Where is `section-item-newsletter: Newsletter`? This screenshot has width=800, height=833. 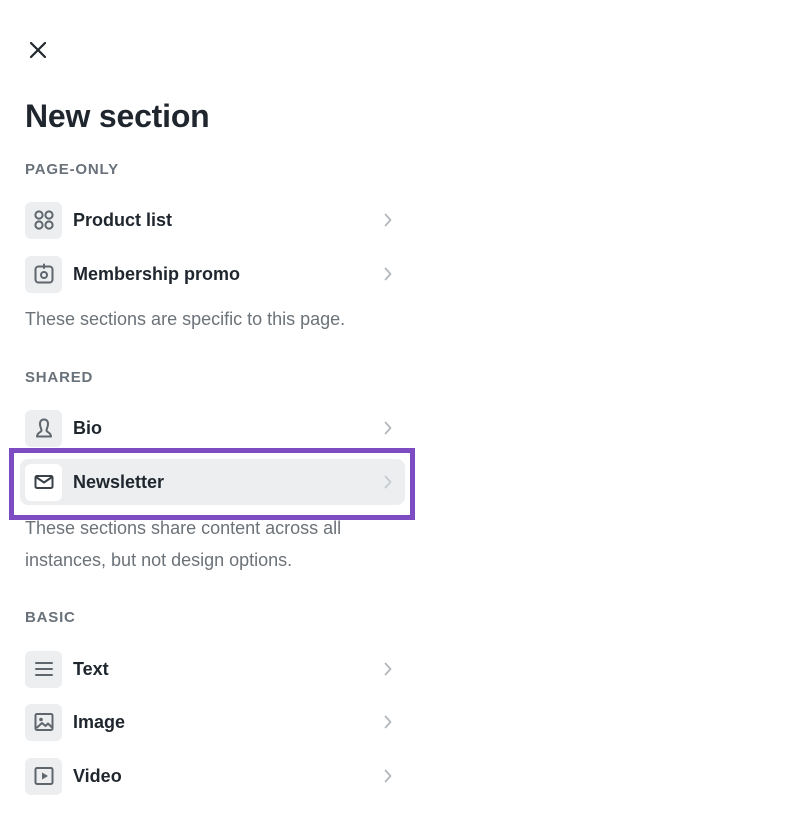 section-item-newsletter: Newsletter is located at coordinates (212, 482).